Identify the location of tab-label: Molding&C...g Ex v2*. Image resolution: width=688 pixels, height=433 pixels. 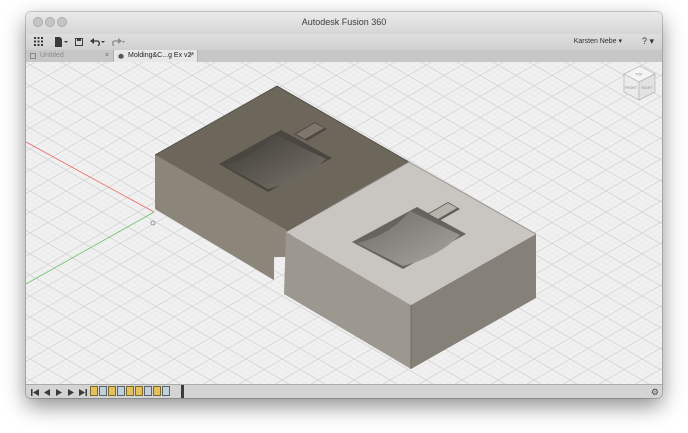
(161, 55).